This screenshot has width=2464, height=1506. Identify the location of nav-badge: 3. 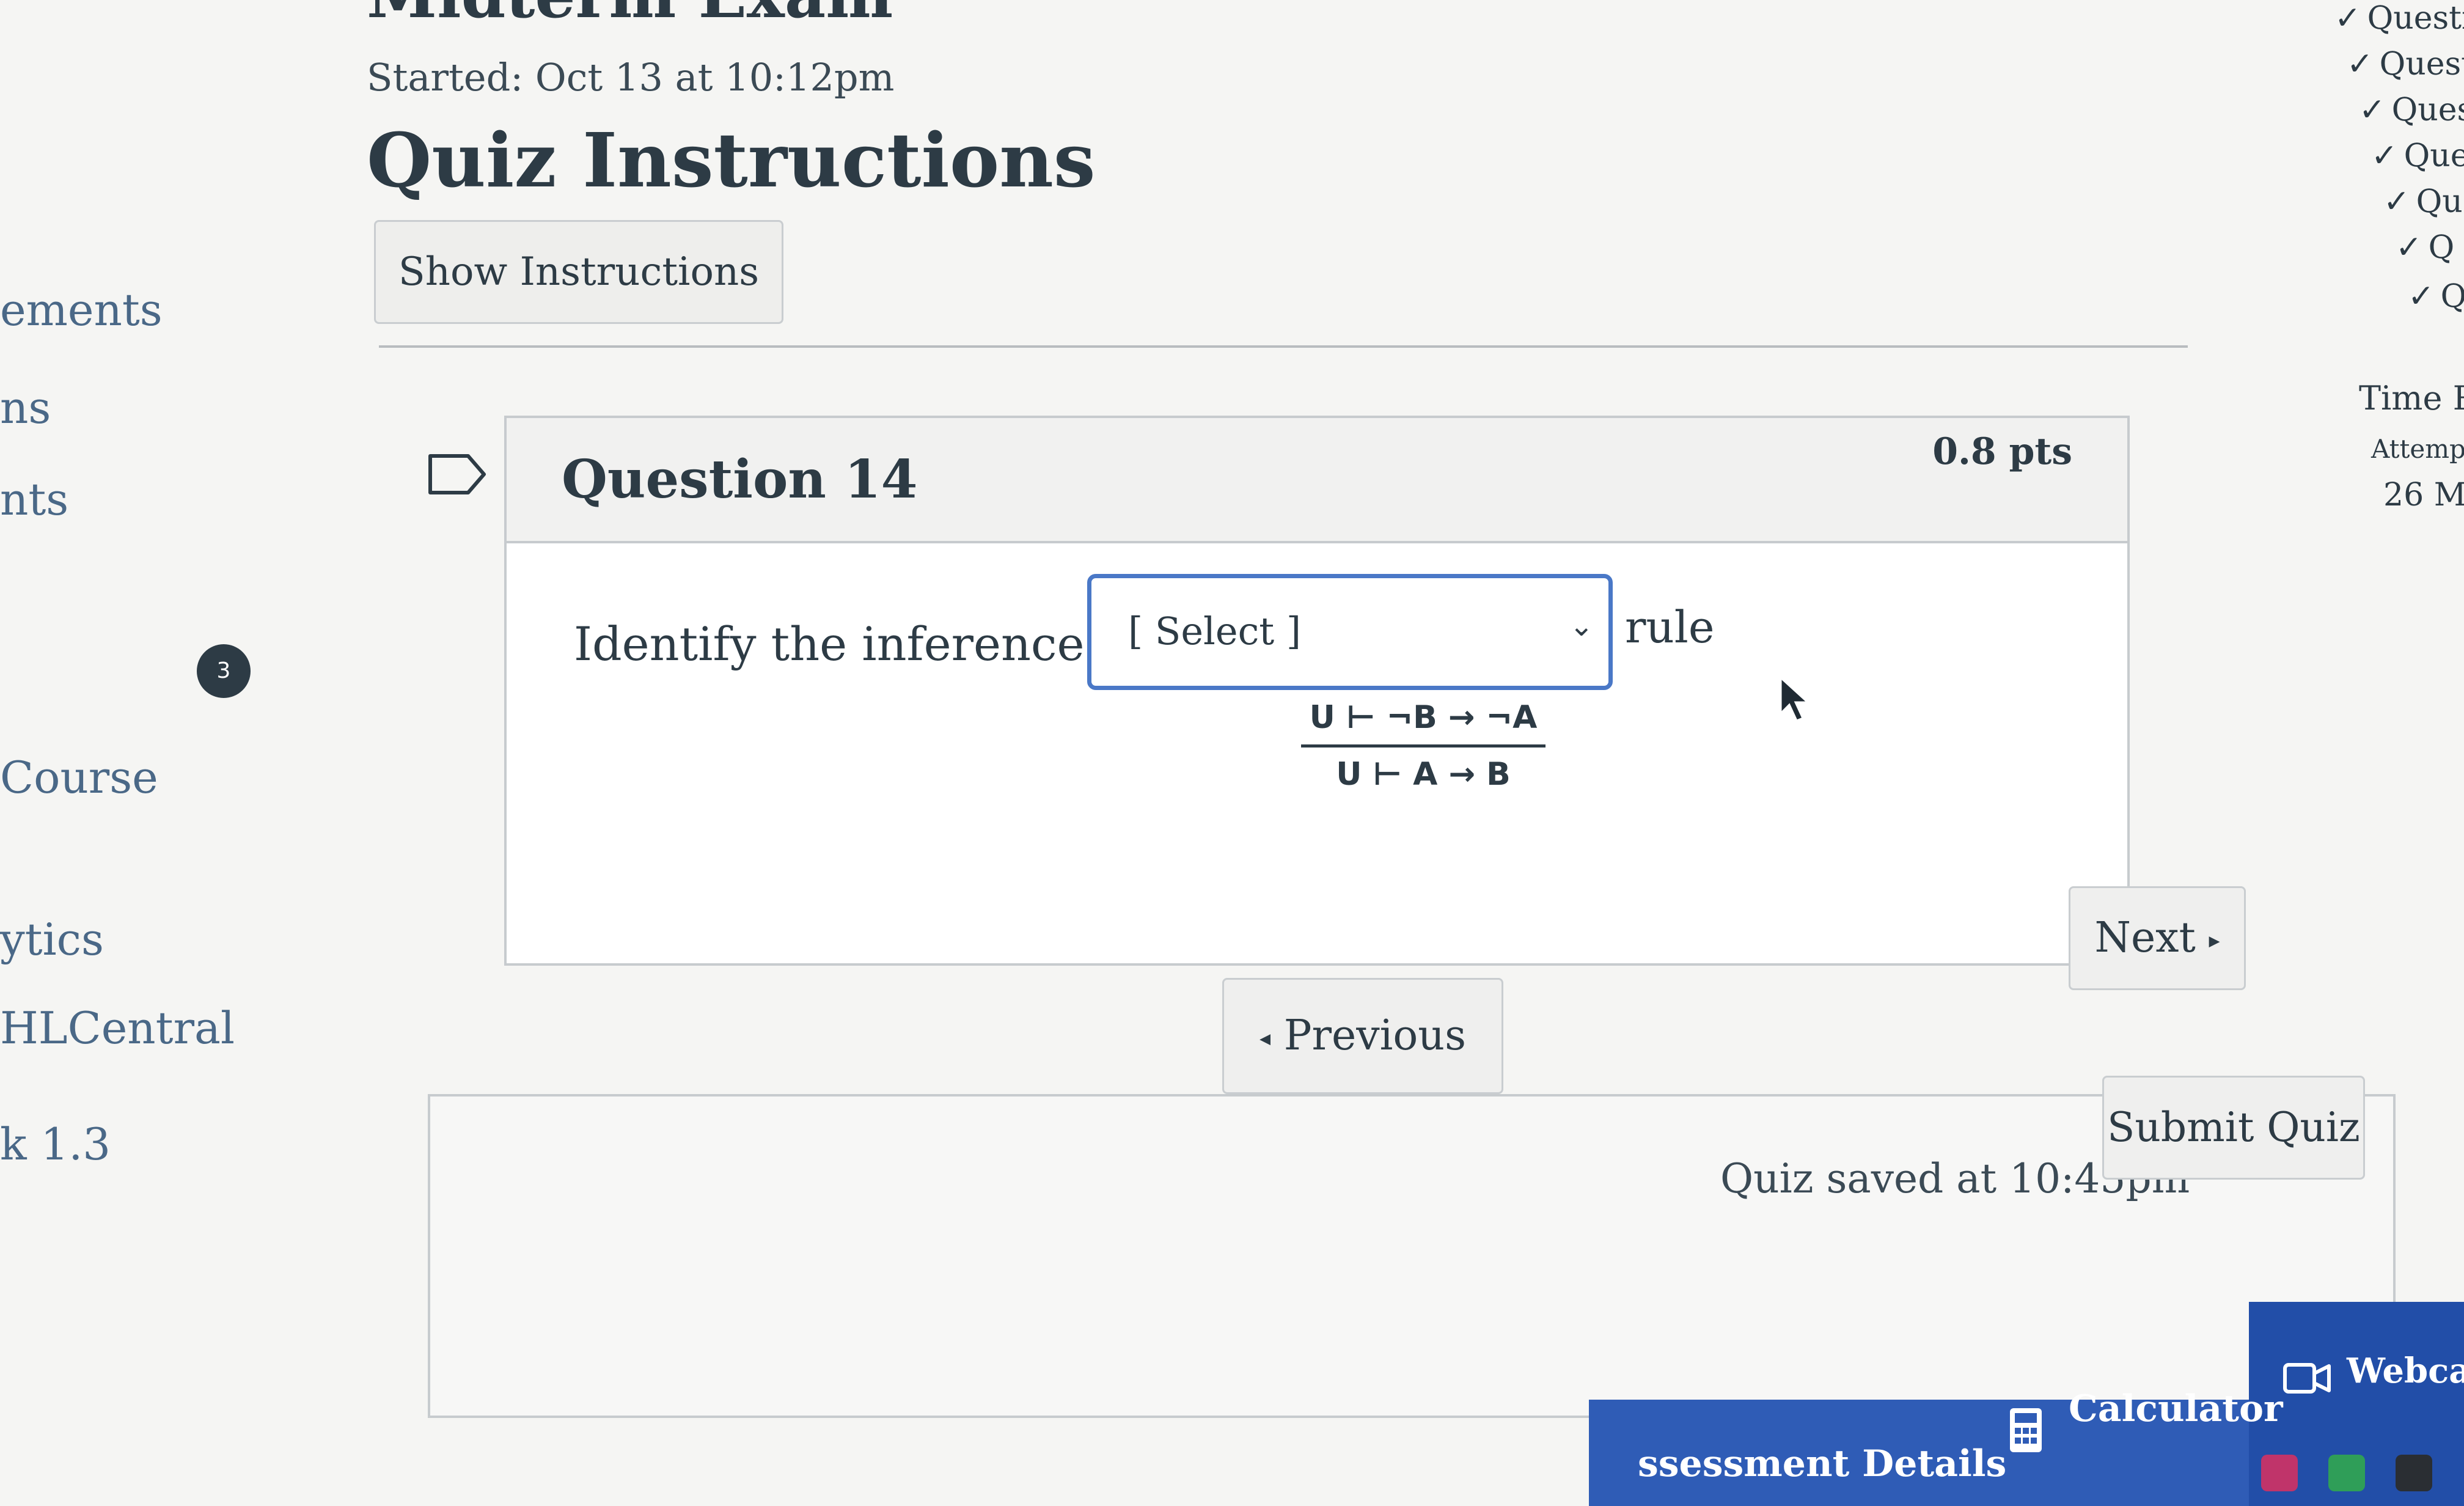
(224, 671).